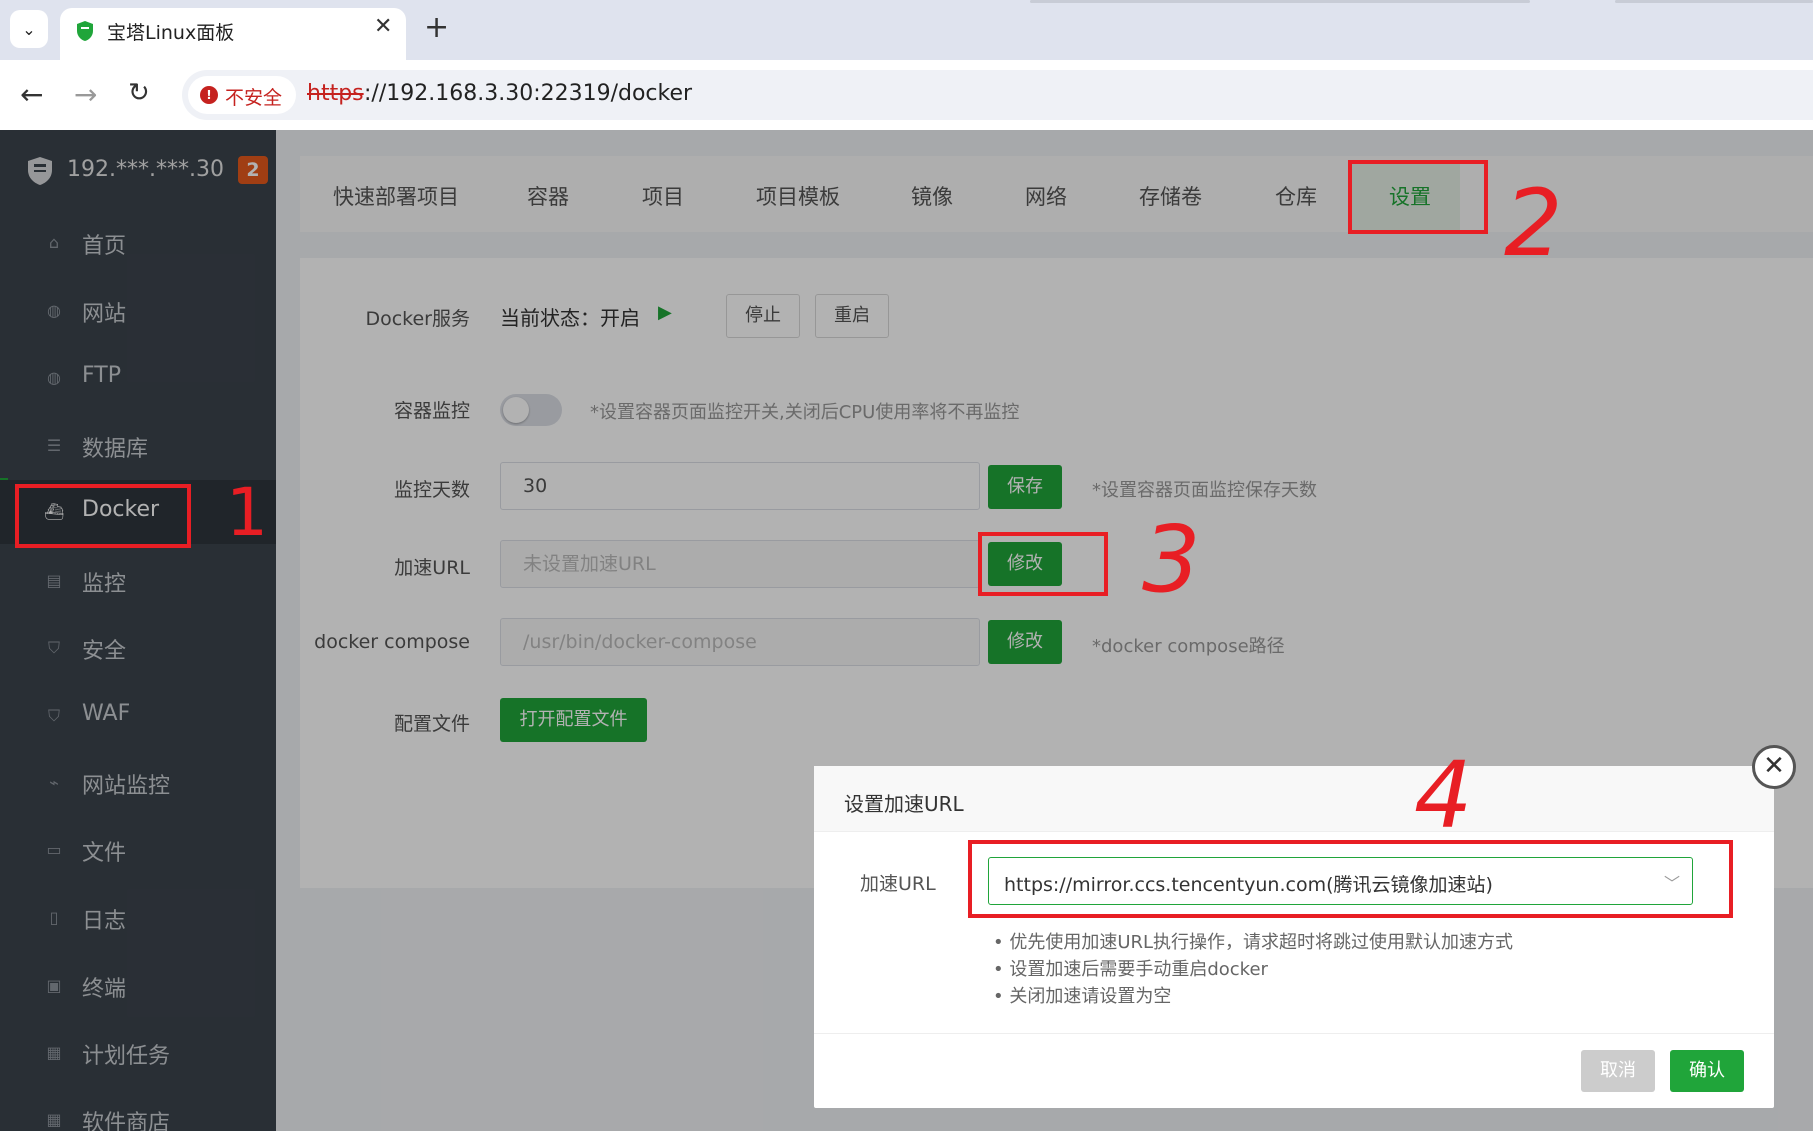 The image size is (1813, 1131). Describe the element at coordinates (1253, 942) in the screenshot. I see `dialog-tip: • 优先使用加速URL执行操作，请求超时将跳过使用默认加速方式` at that location.